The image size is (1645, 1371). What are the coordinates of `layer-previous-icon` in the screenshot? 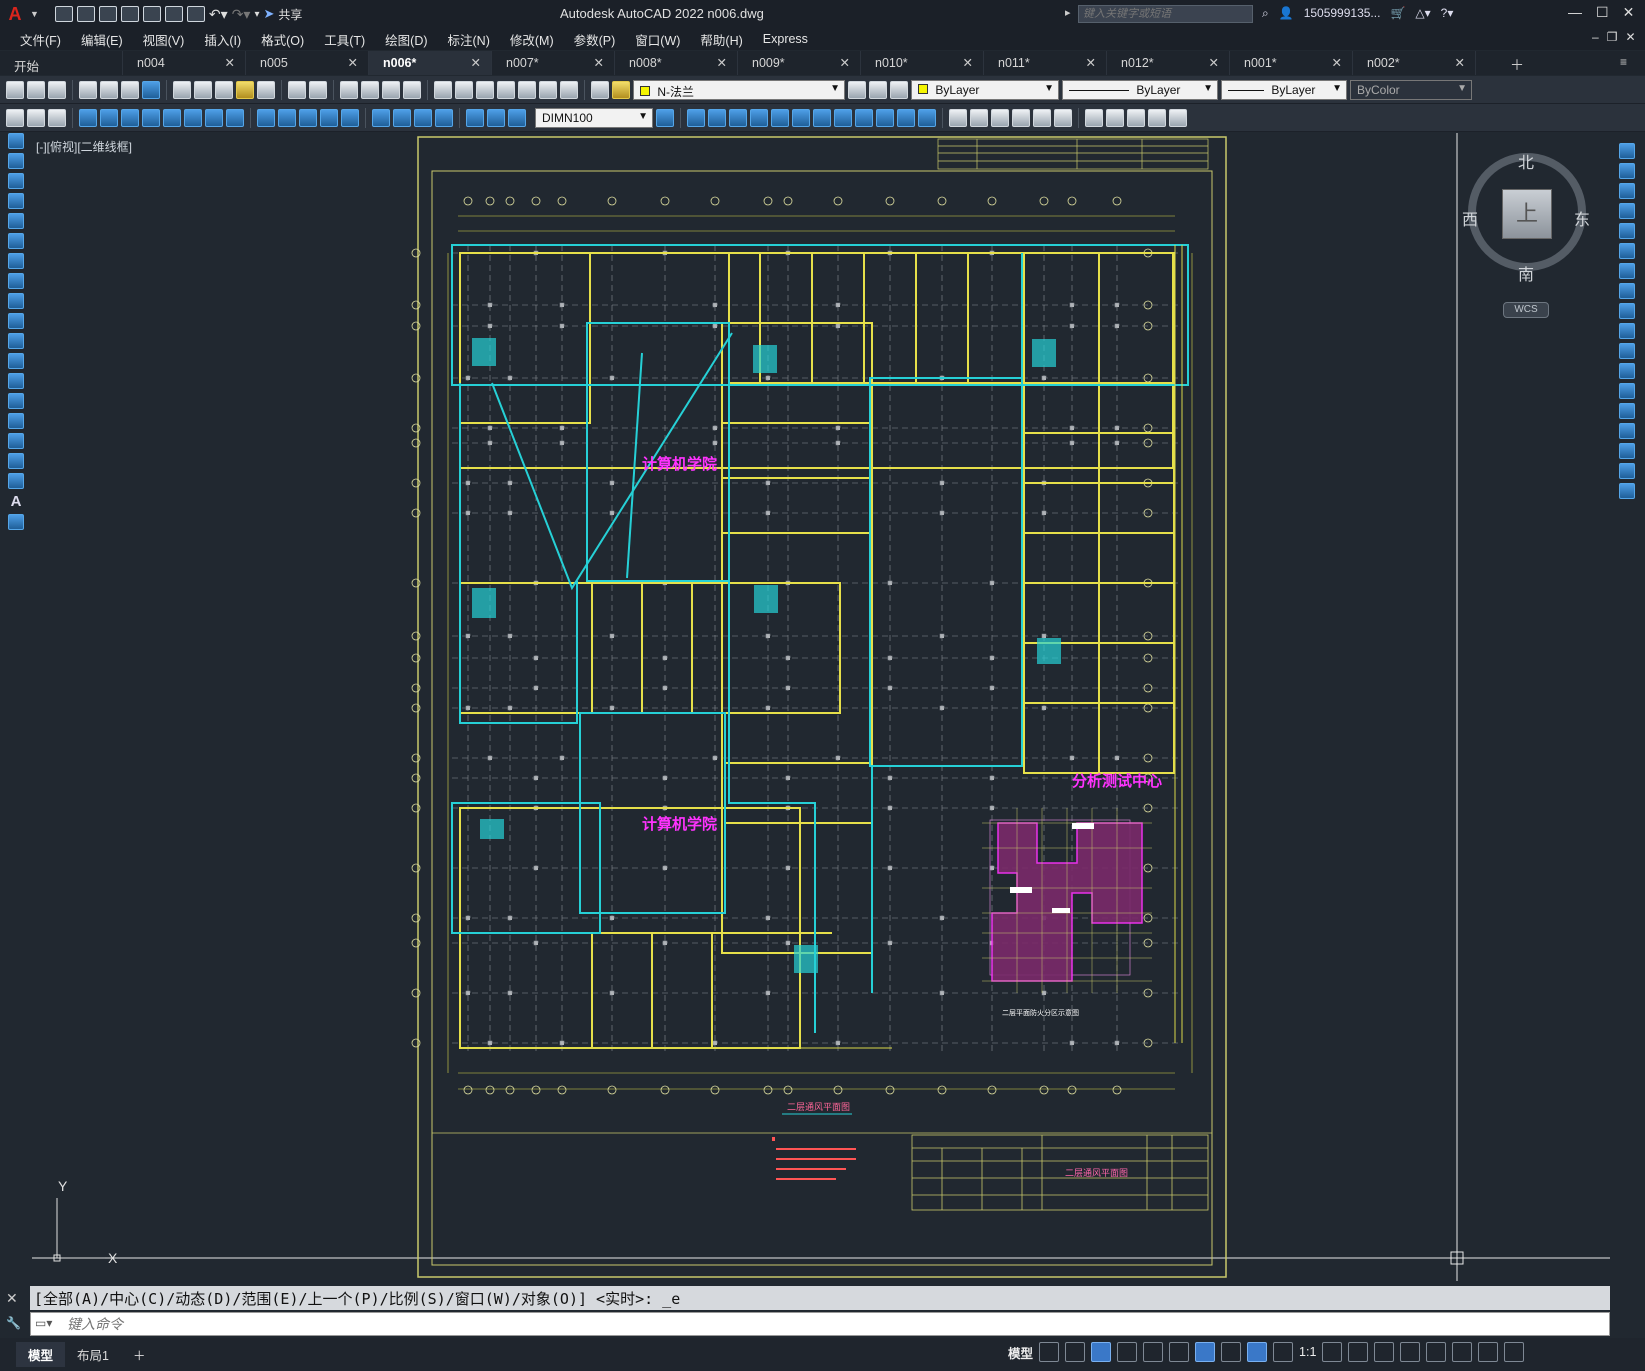 It's located at (878, 89).